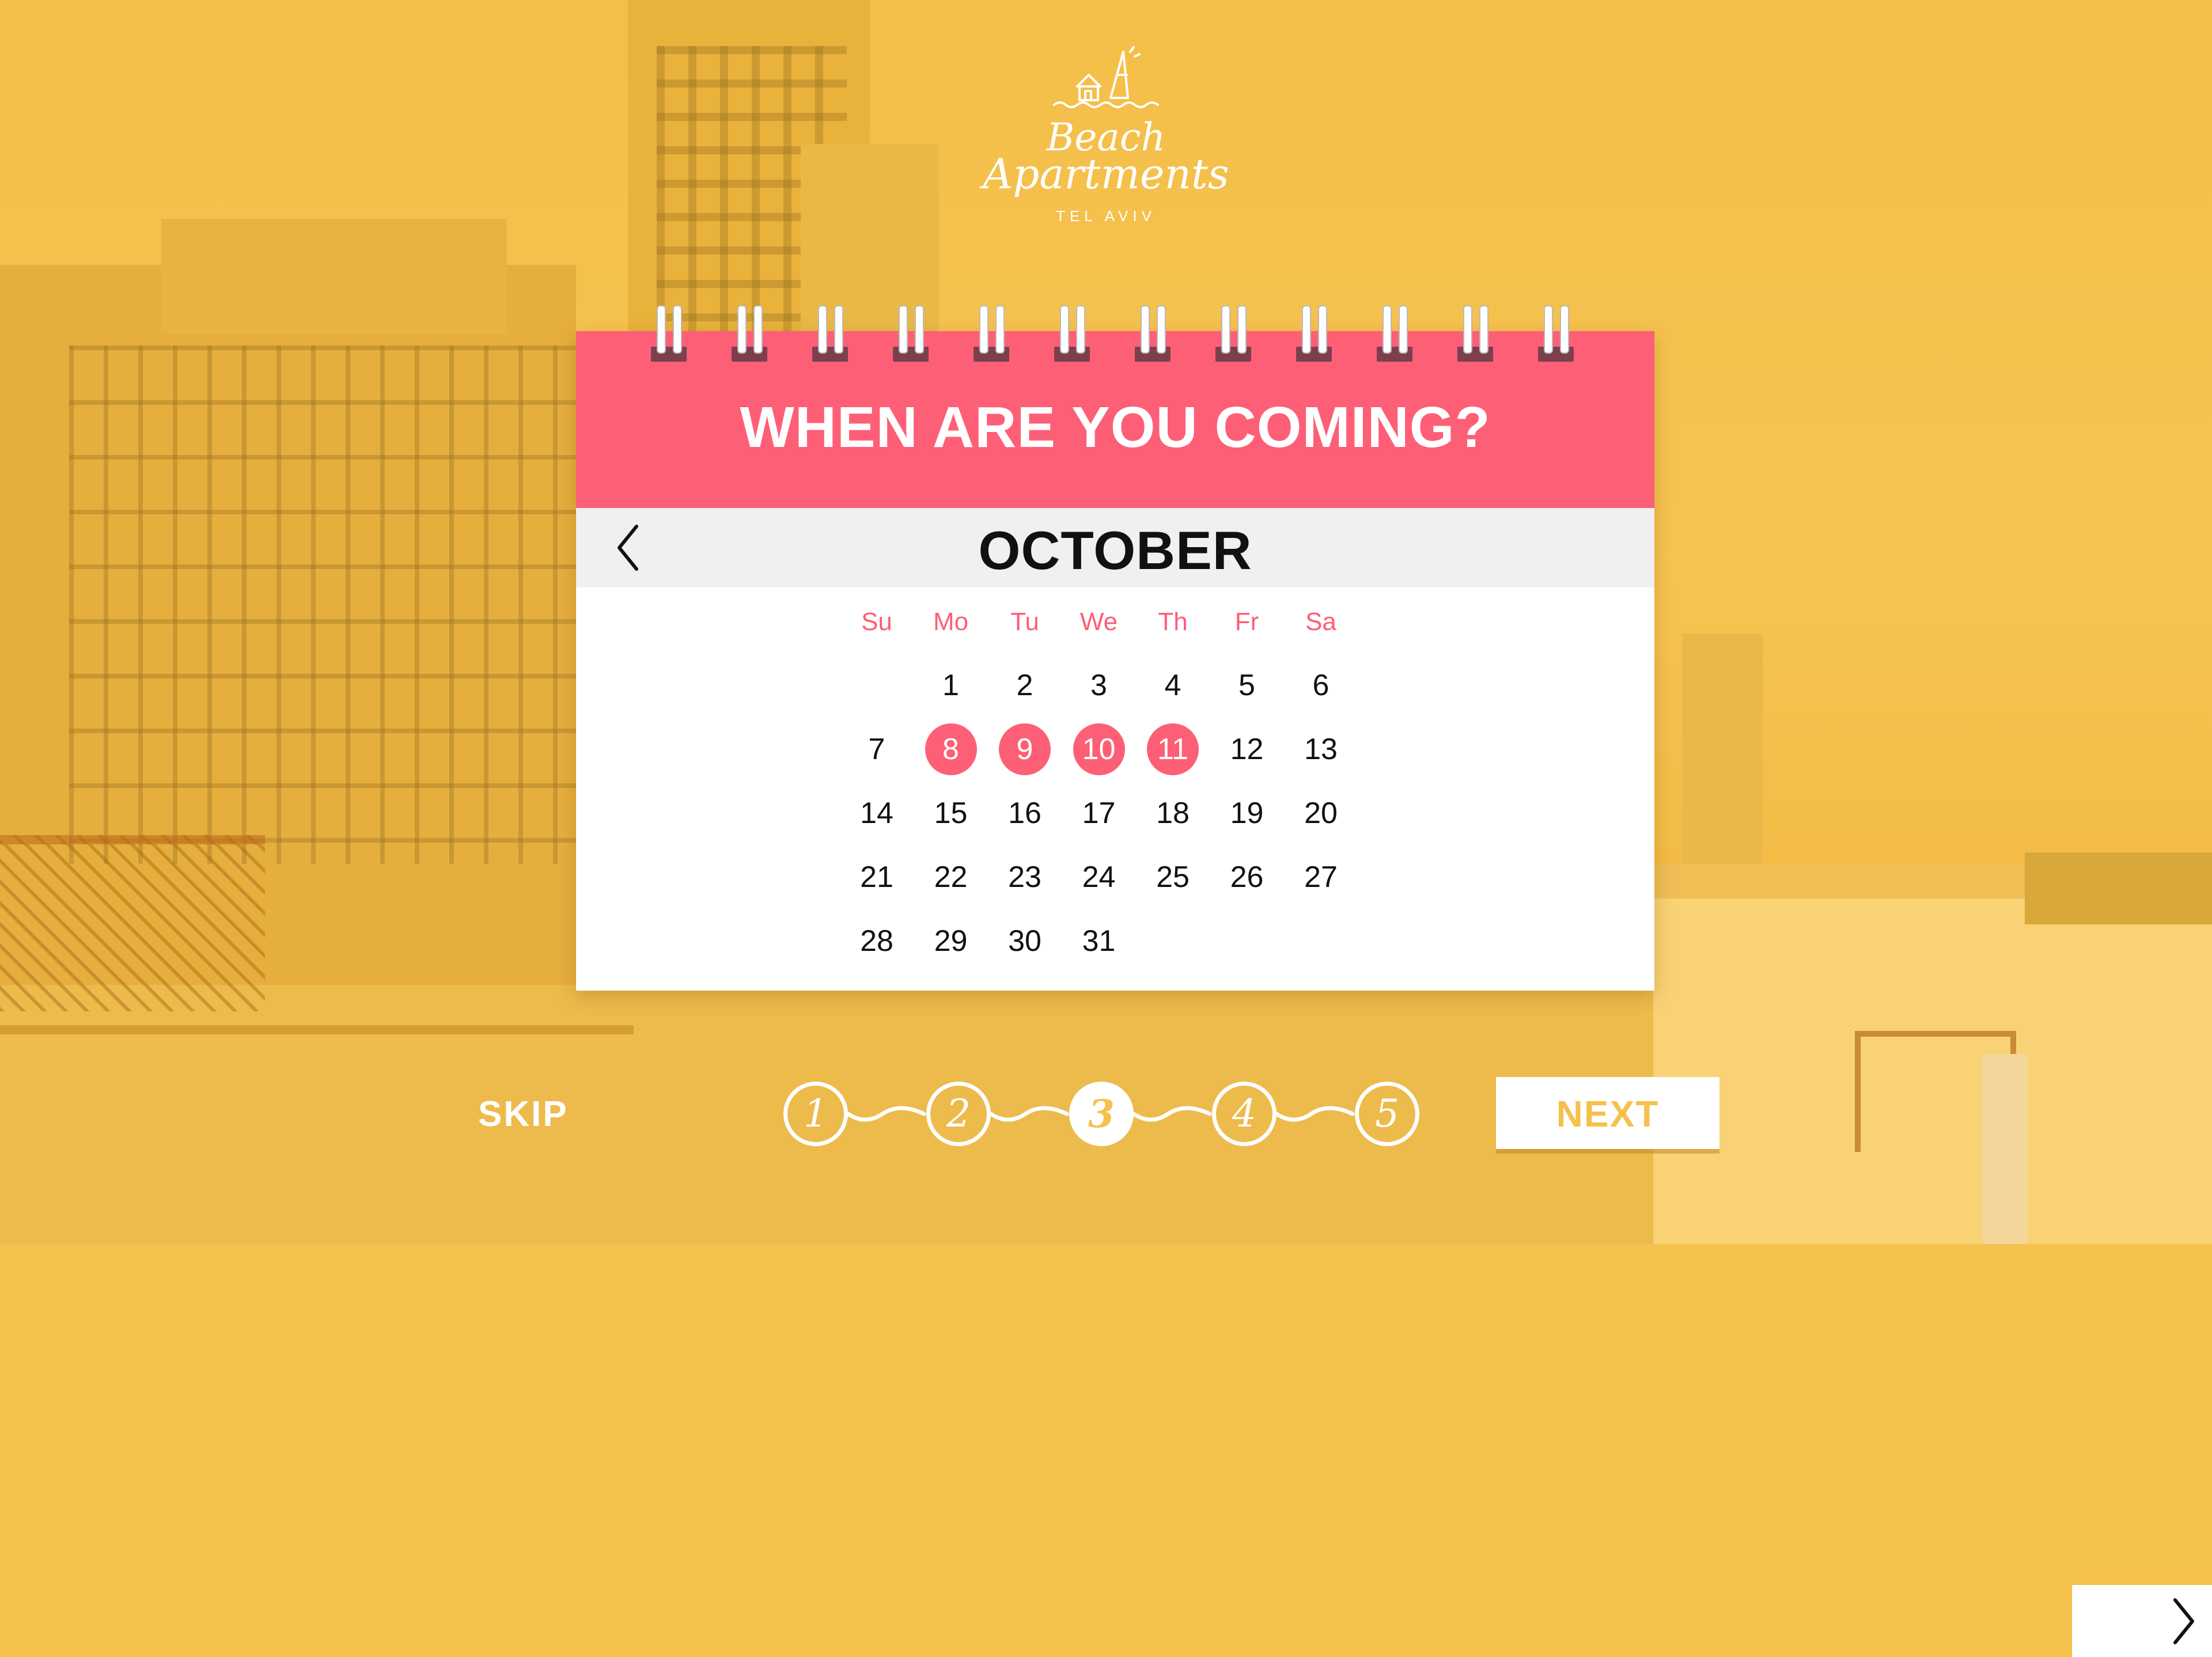 The height and width of the screenshot is (1657, 2212). Describe the element at coordinates (1247, 622) in the screenshot. I see `weekday-label: Fr` at that location.